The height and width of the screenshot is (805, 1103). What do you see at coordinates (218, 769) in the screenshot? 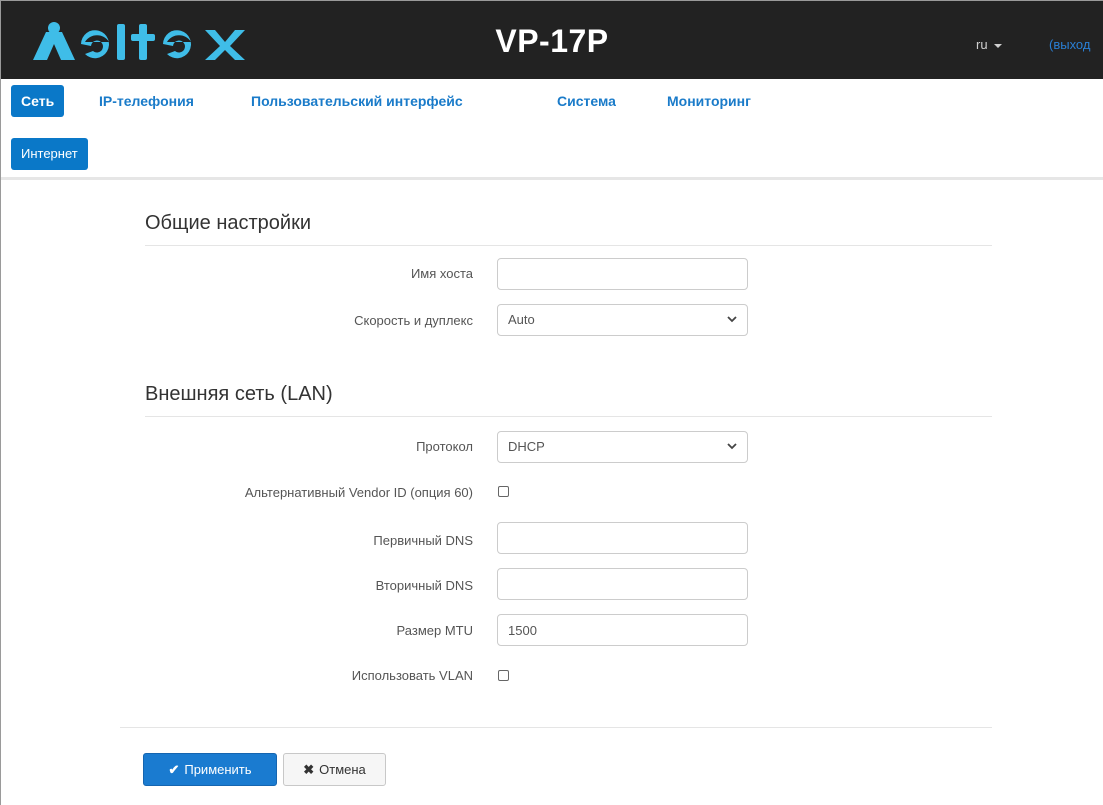
I see `apply-label: Применить` at bounding box center [218, 769].